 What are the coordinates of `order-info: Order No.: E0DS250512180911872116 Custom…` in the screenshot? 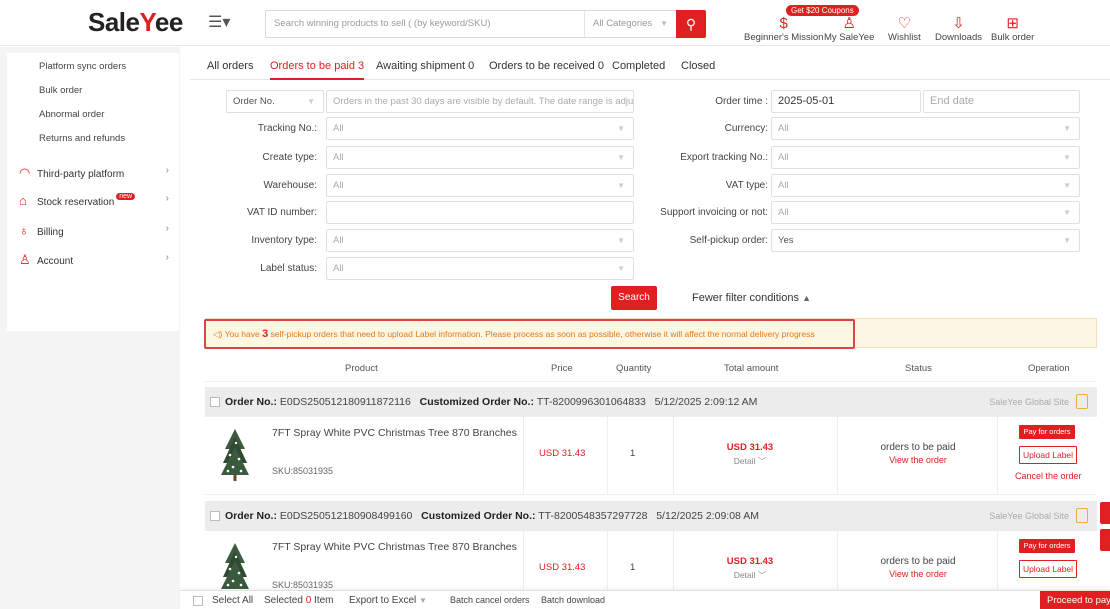 It's located at (491, 402).